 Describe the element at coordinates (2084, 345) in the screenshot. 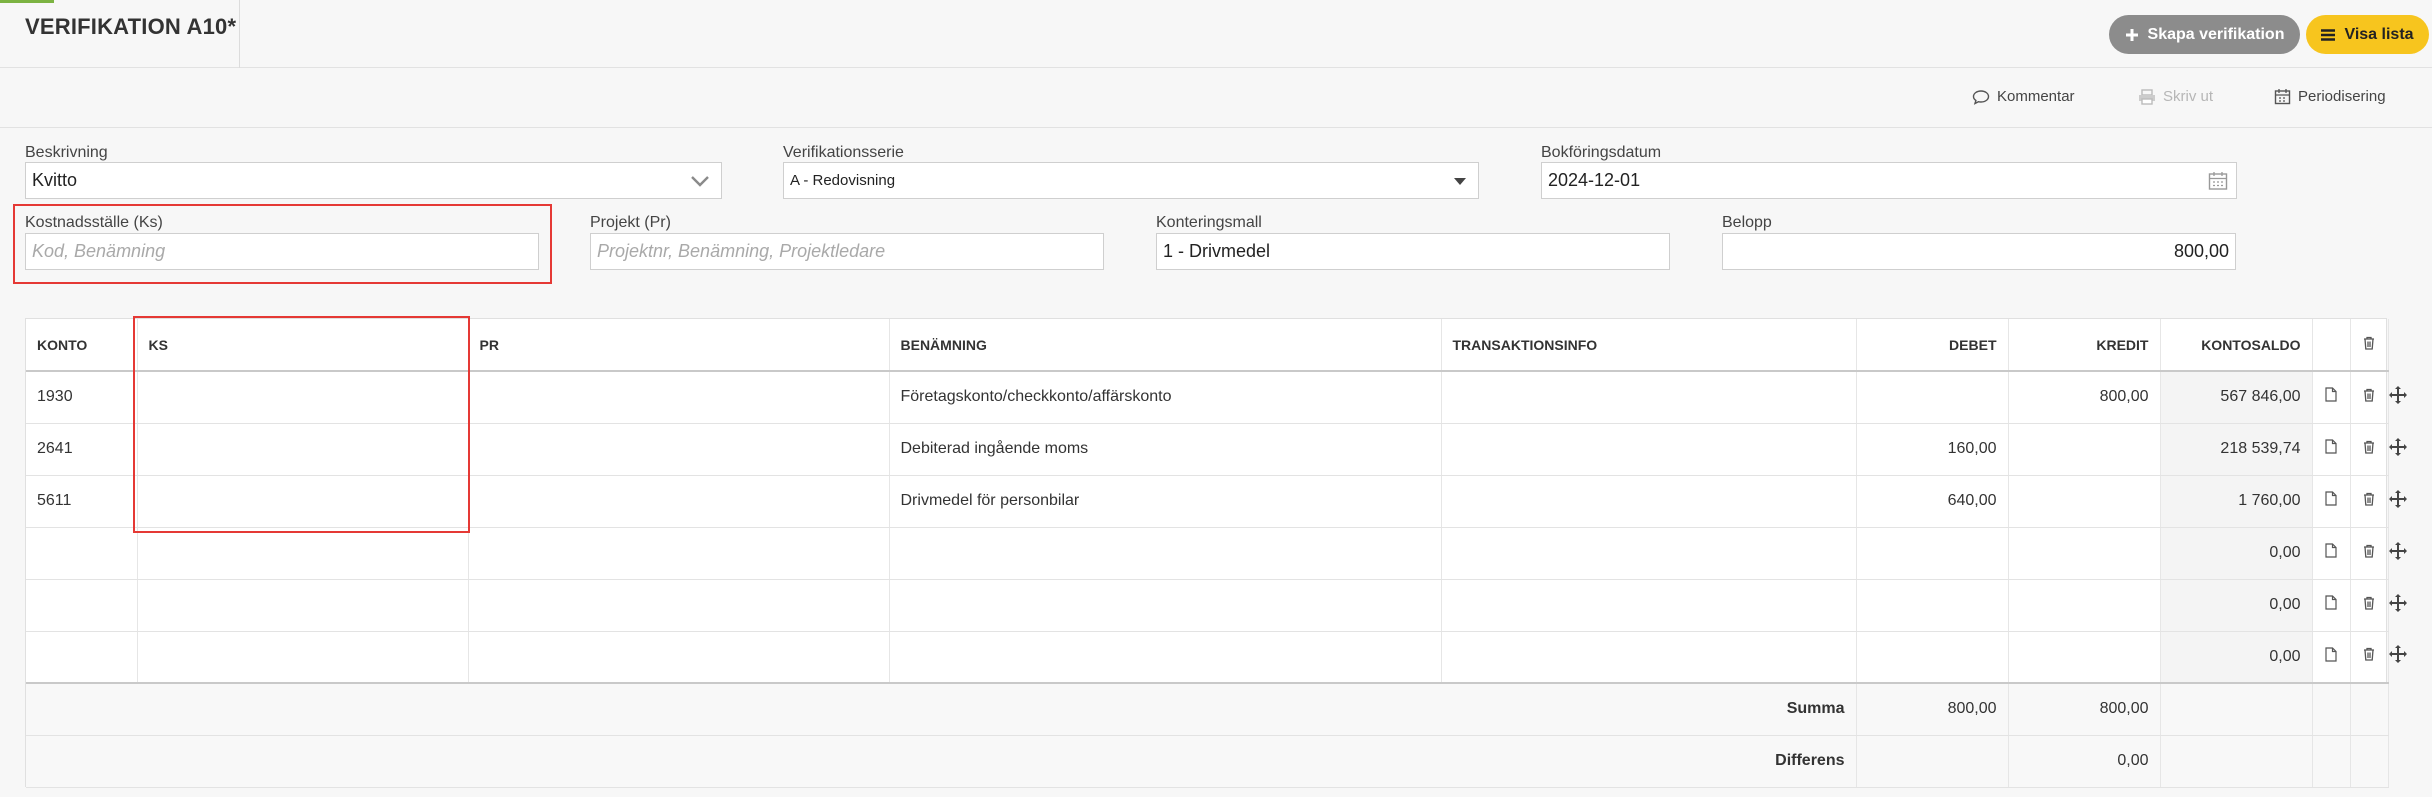

I see `header-kredit: KREDIT` at that location.